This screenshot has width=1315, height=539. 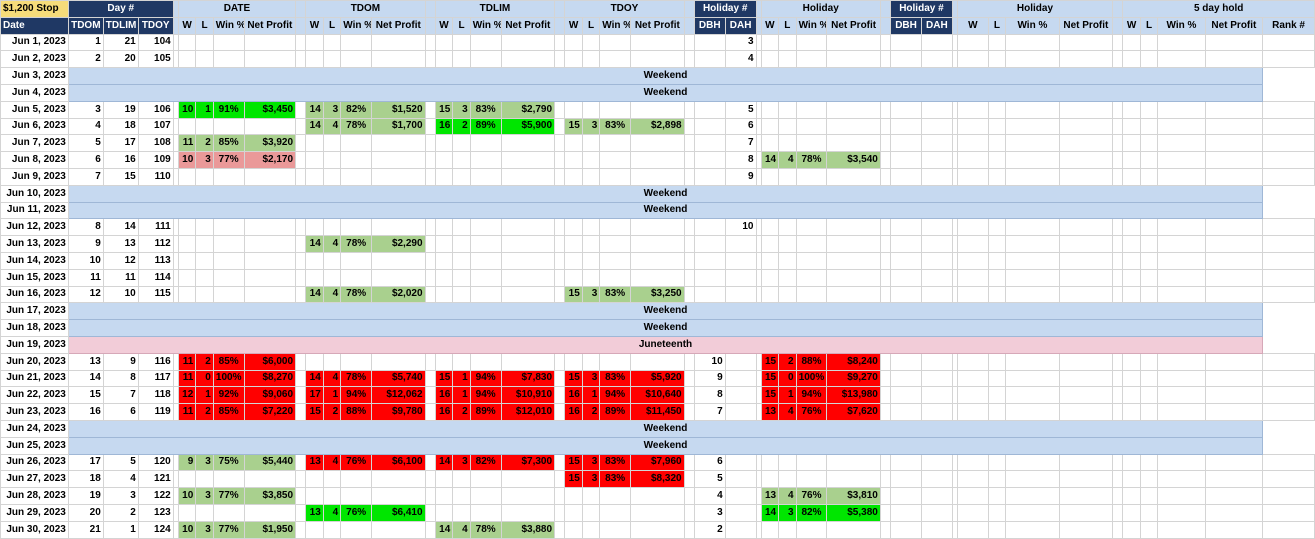 I want to click on dbh-cell: 10, so click(x=709, y=361).